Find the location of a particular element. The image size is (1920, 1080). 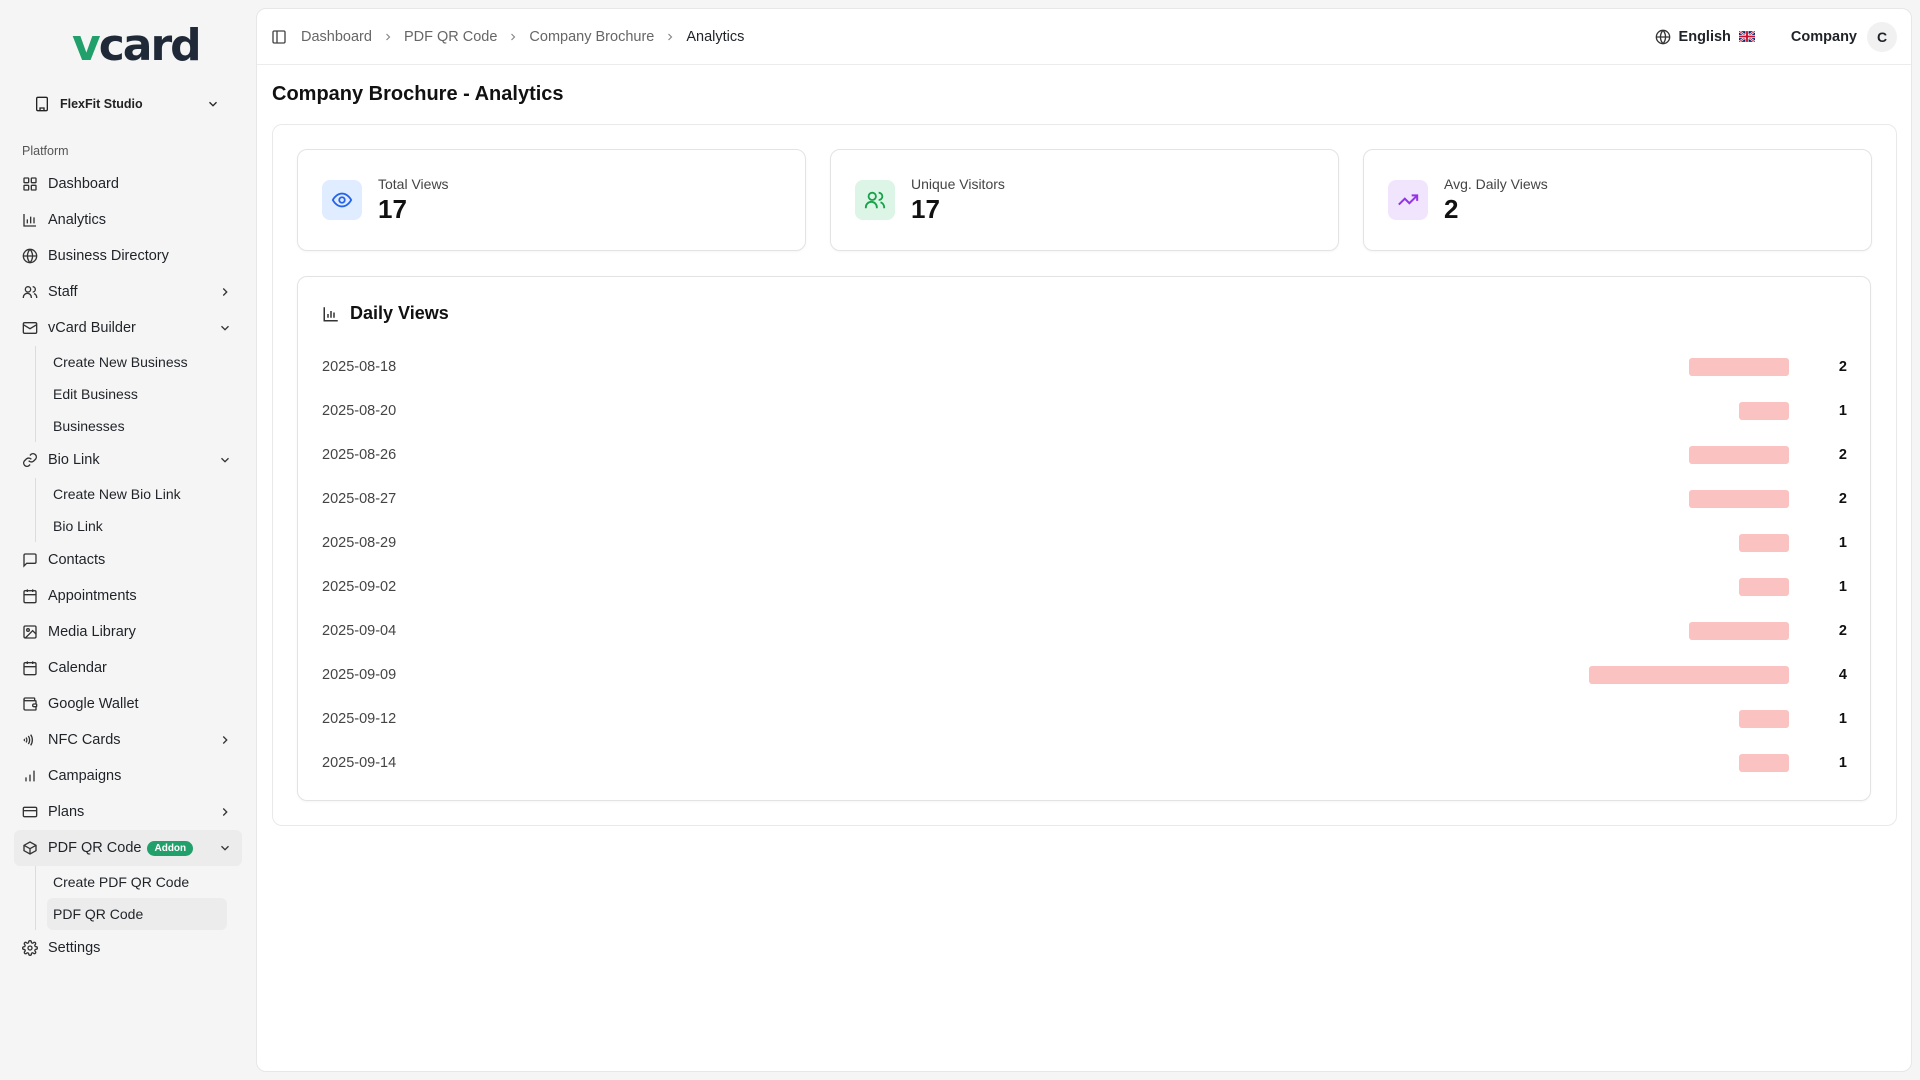

sidebar-toggle-icon is located at coordinates (279, 37).